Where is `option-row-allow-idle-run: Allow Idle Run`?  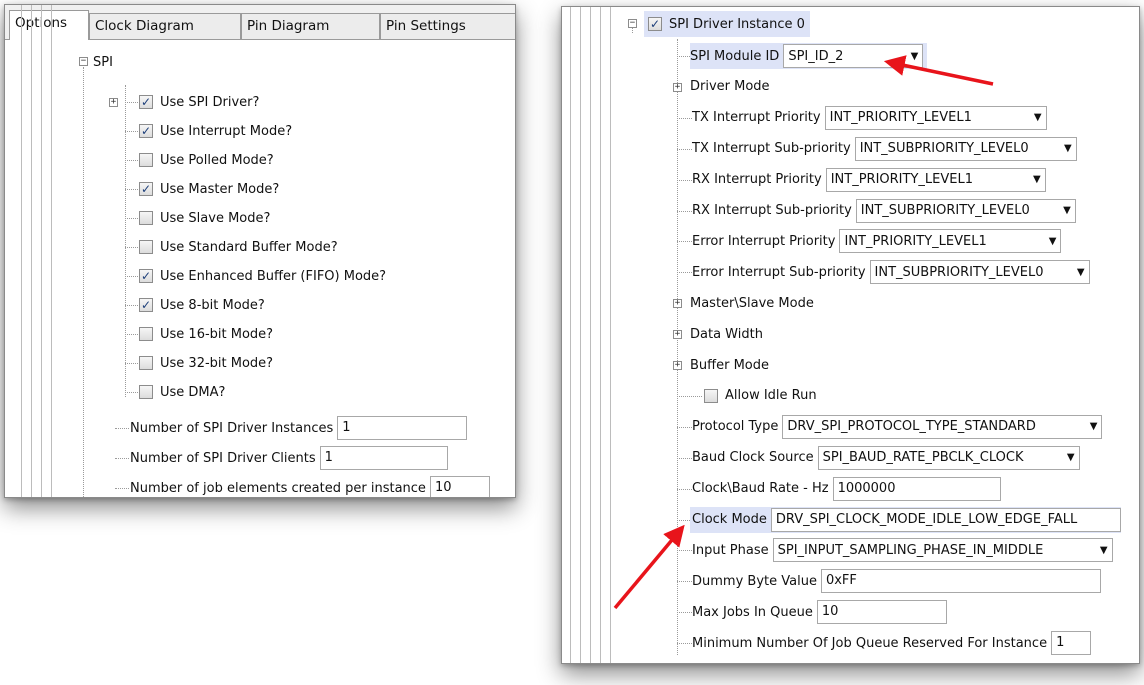 option-row-allow-idle-run: Allow Idle Run is located at coordinates (760, 396).